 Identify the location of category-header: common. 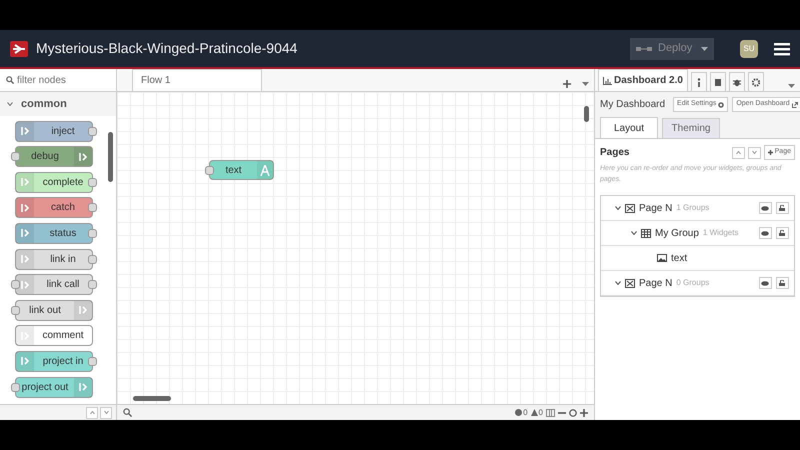
(58, 104).